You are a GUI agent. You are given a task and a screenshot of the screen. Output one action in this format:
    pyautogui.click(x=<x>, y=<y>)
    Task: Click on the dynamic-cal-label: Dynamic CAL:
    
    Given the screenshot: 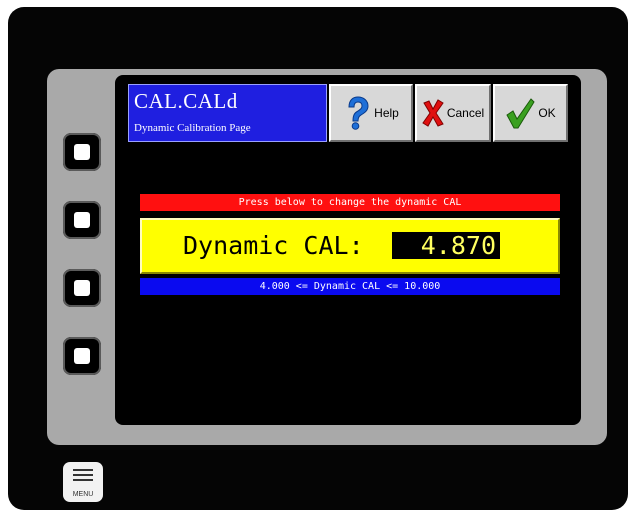 What is the action you would take?
    pyautogui.click(x=273, y=245)
    